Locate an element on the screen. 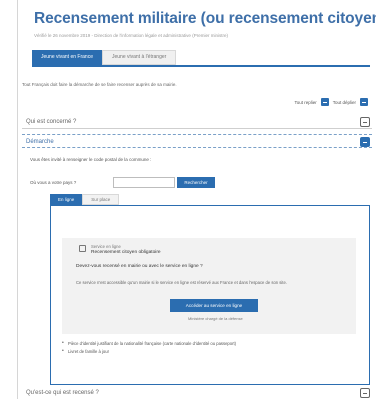  access-service-button: Accéder au service en ligne is located at coordinates (214, 305).